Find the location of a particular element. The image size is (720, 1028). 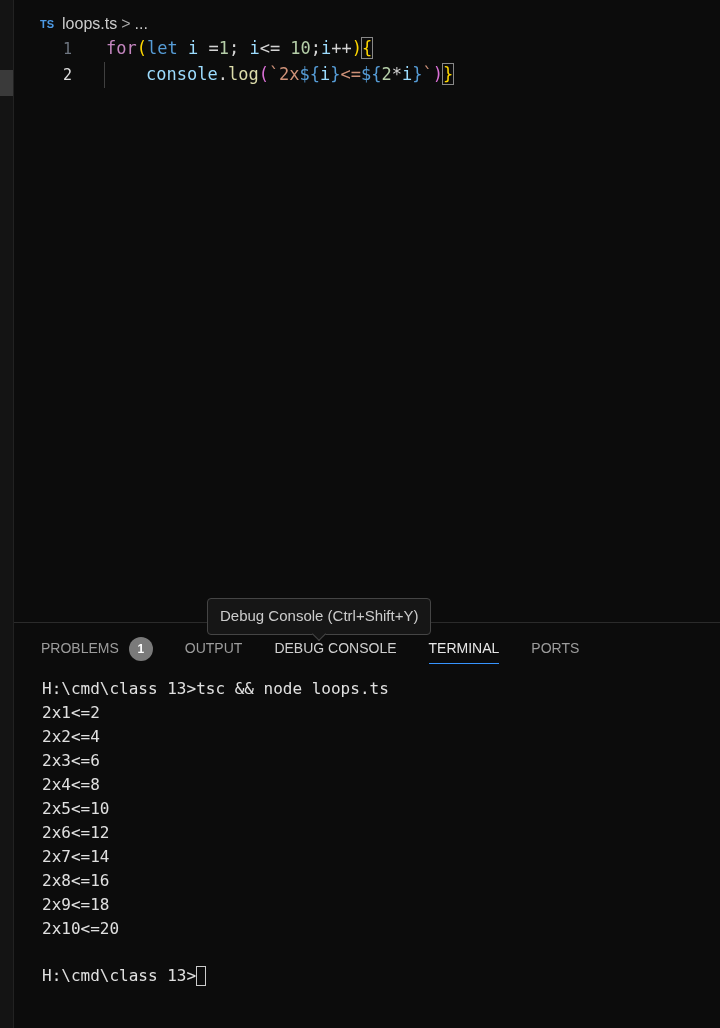

code-line: console.log(`2x${i}<=${2*i}`)} is located at coordinates (270, 75).